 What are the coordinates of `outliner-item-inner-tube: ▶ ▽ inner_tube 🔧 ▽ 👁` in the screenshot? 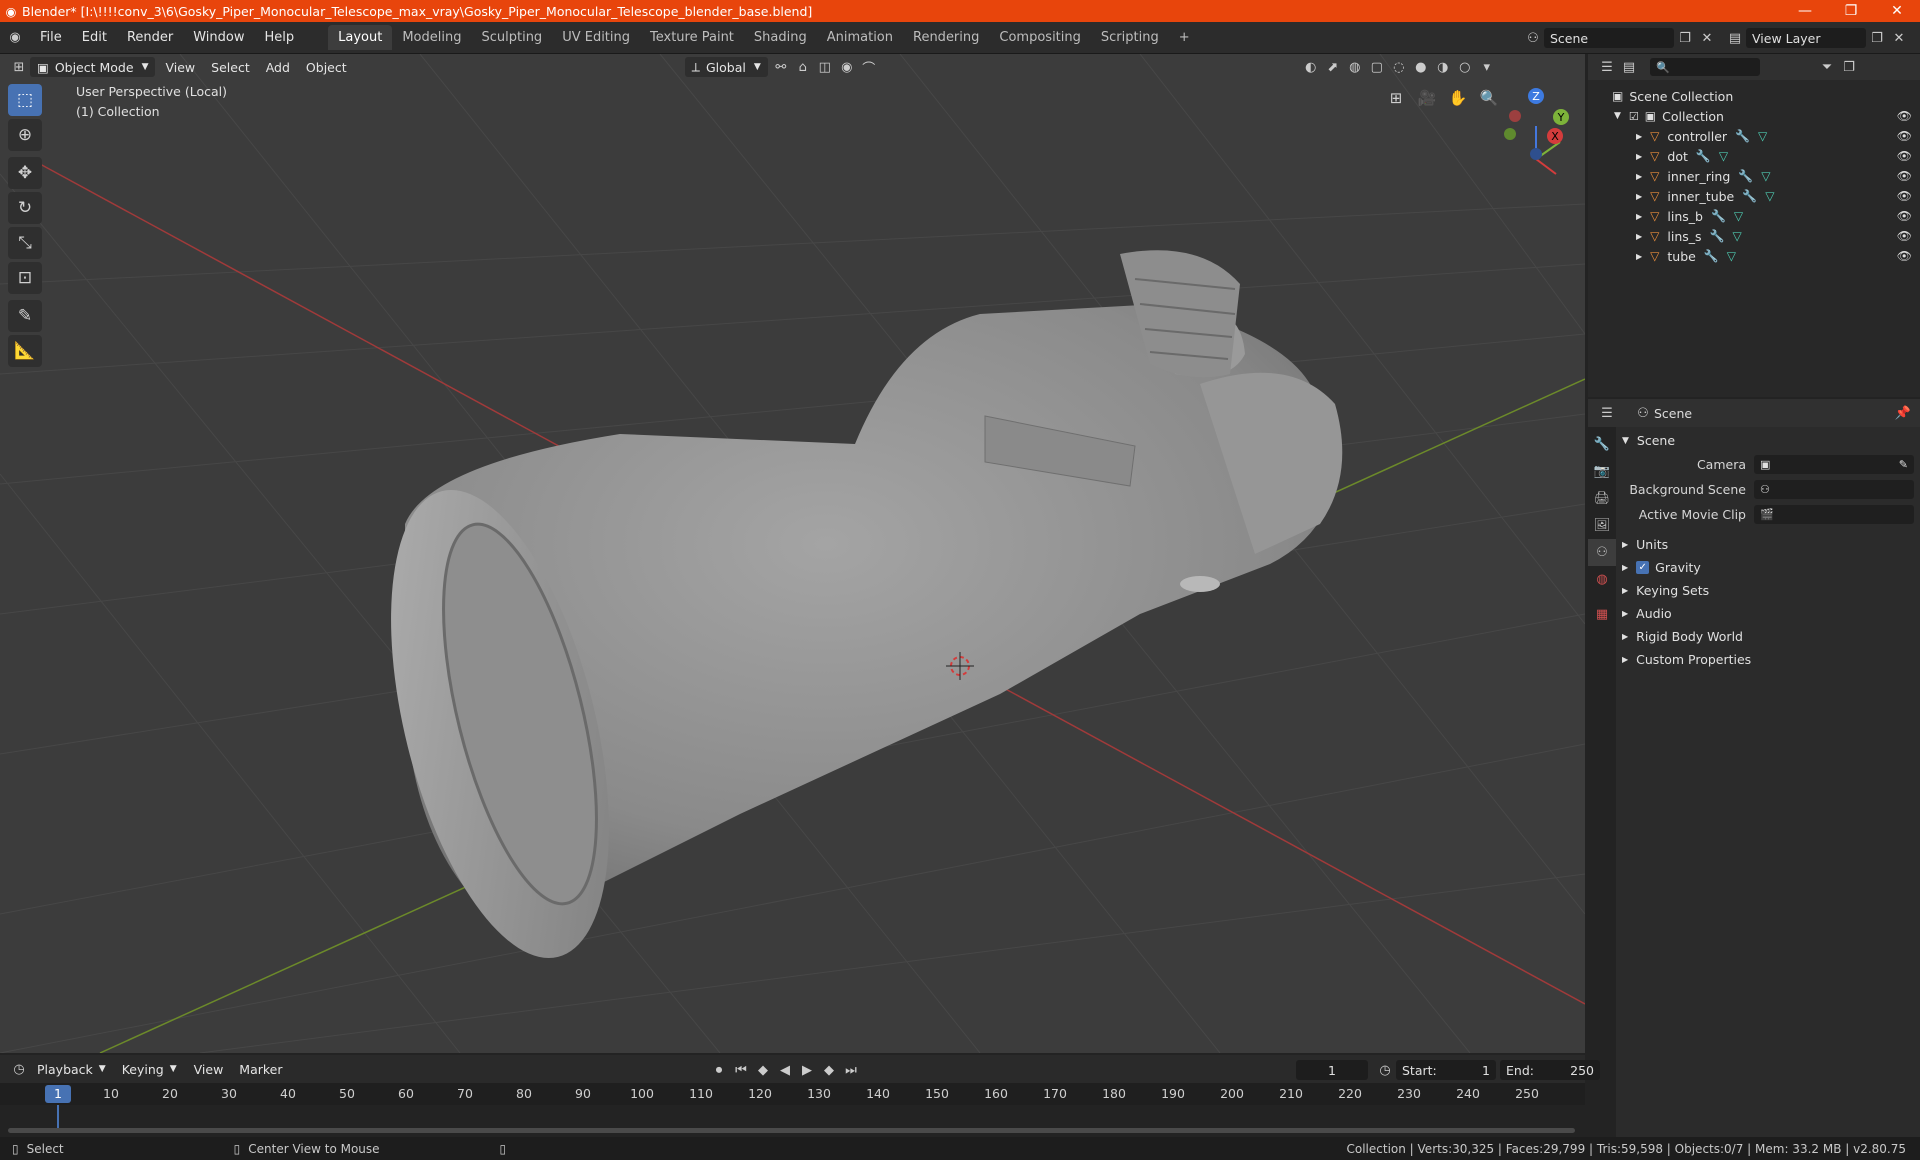 It's located at (1754, 196).